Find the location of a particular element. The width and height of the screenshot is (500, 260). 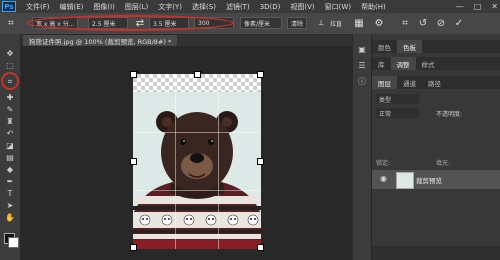

properties-panel-icon: ☰ is located at coordinates (362, 65).